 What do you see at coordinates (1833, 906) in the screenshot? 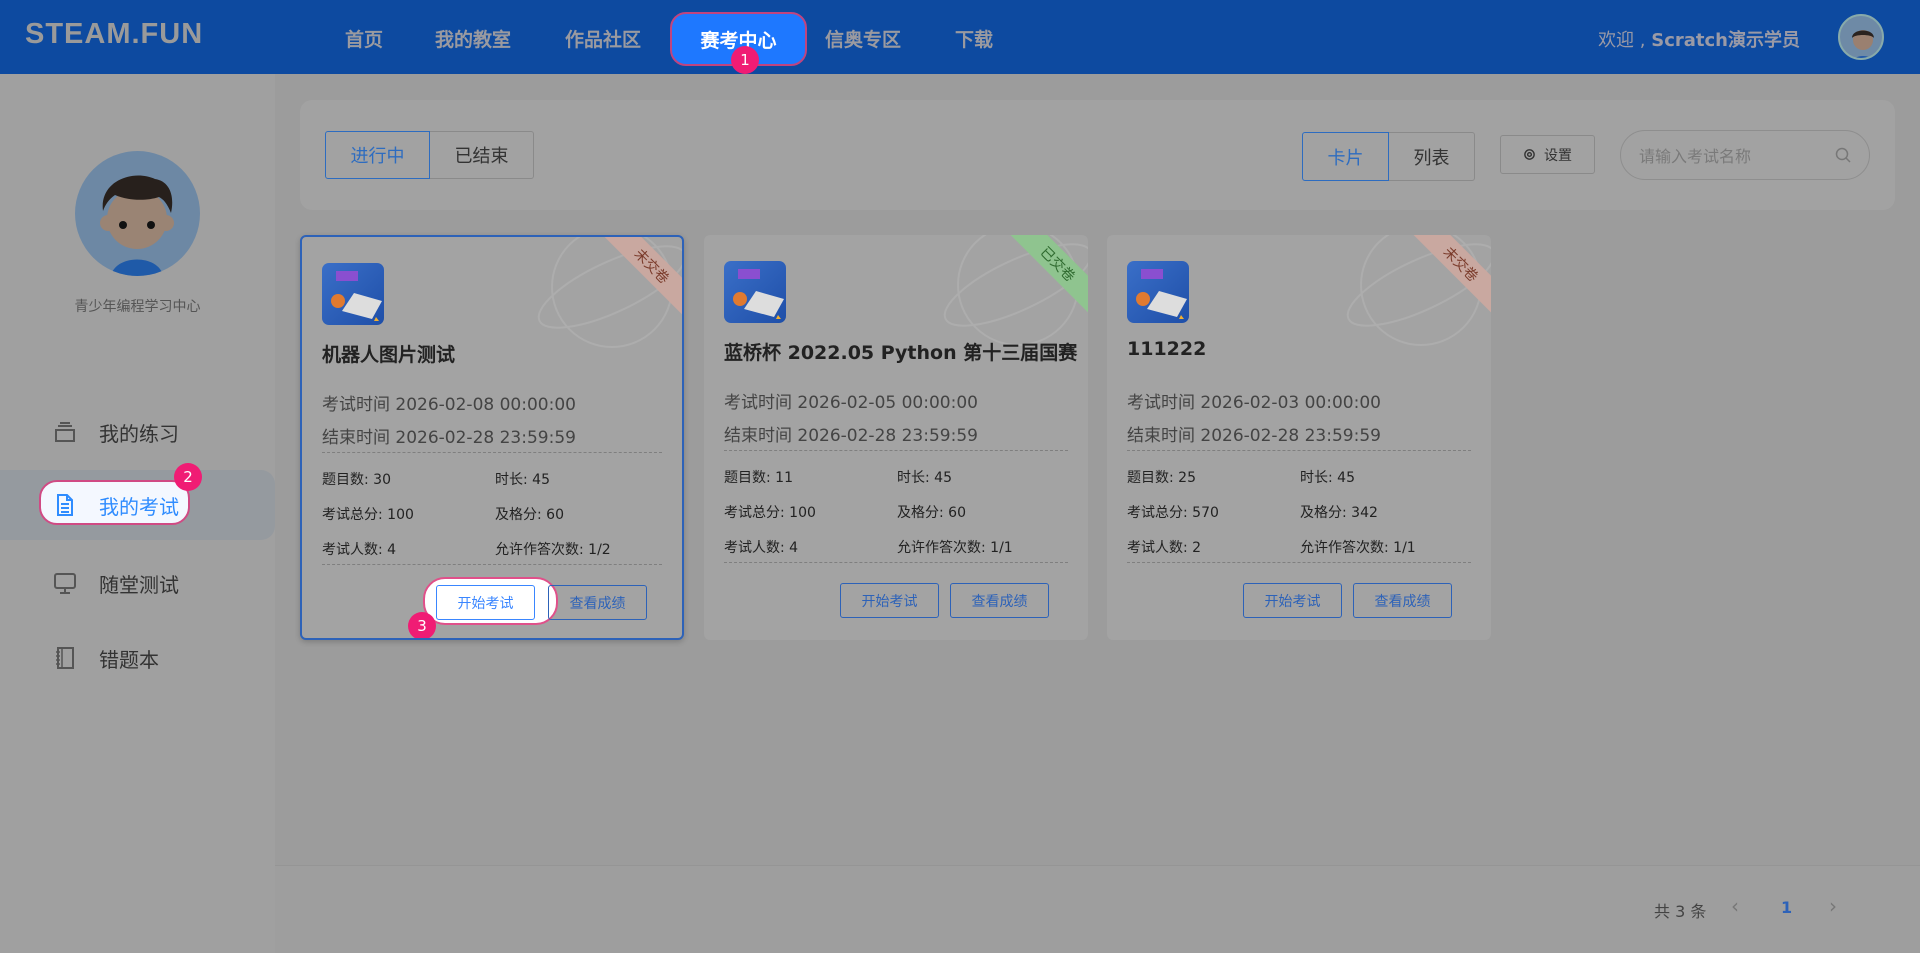
I see `next-page-button: ›` at bounding box center [1833, 906].